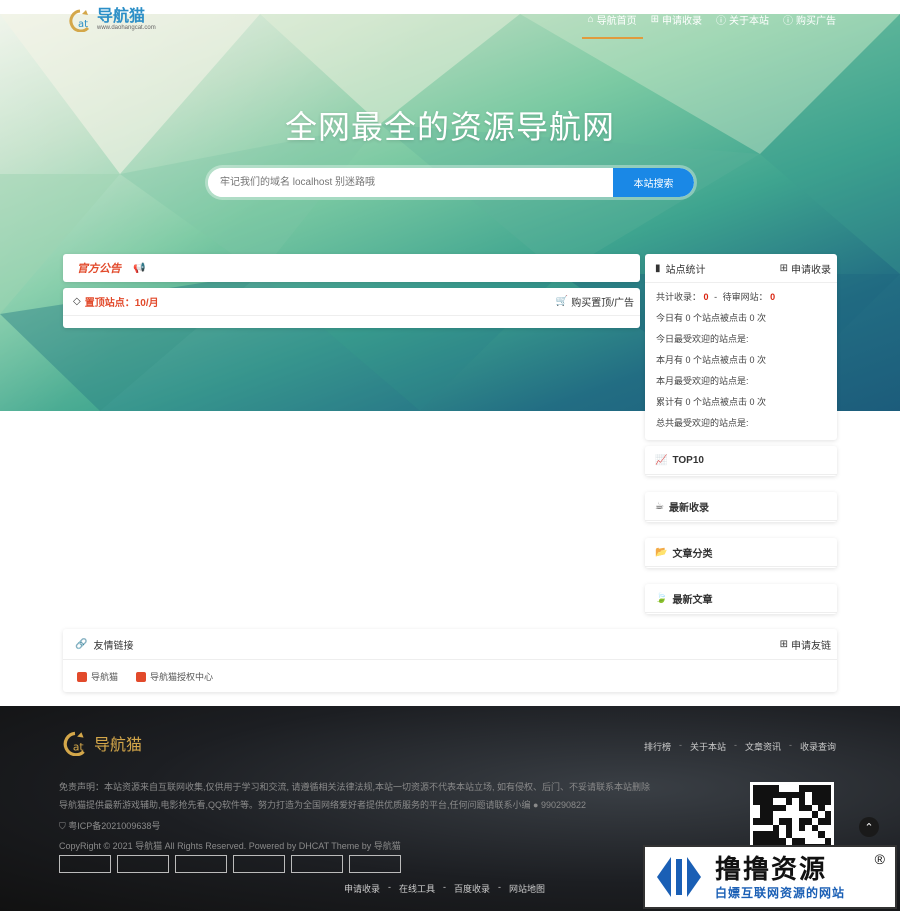  Describe the element at coordinates (362, 888) in the screenshot. I see `footer-bottom-item: 申请收录` at that location.